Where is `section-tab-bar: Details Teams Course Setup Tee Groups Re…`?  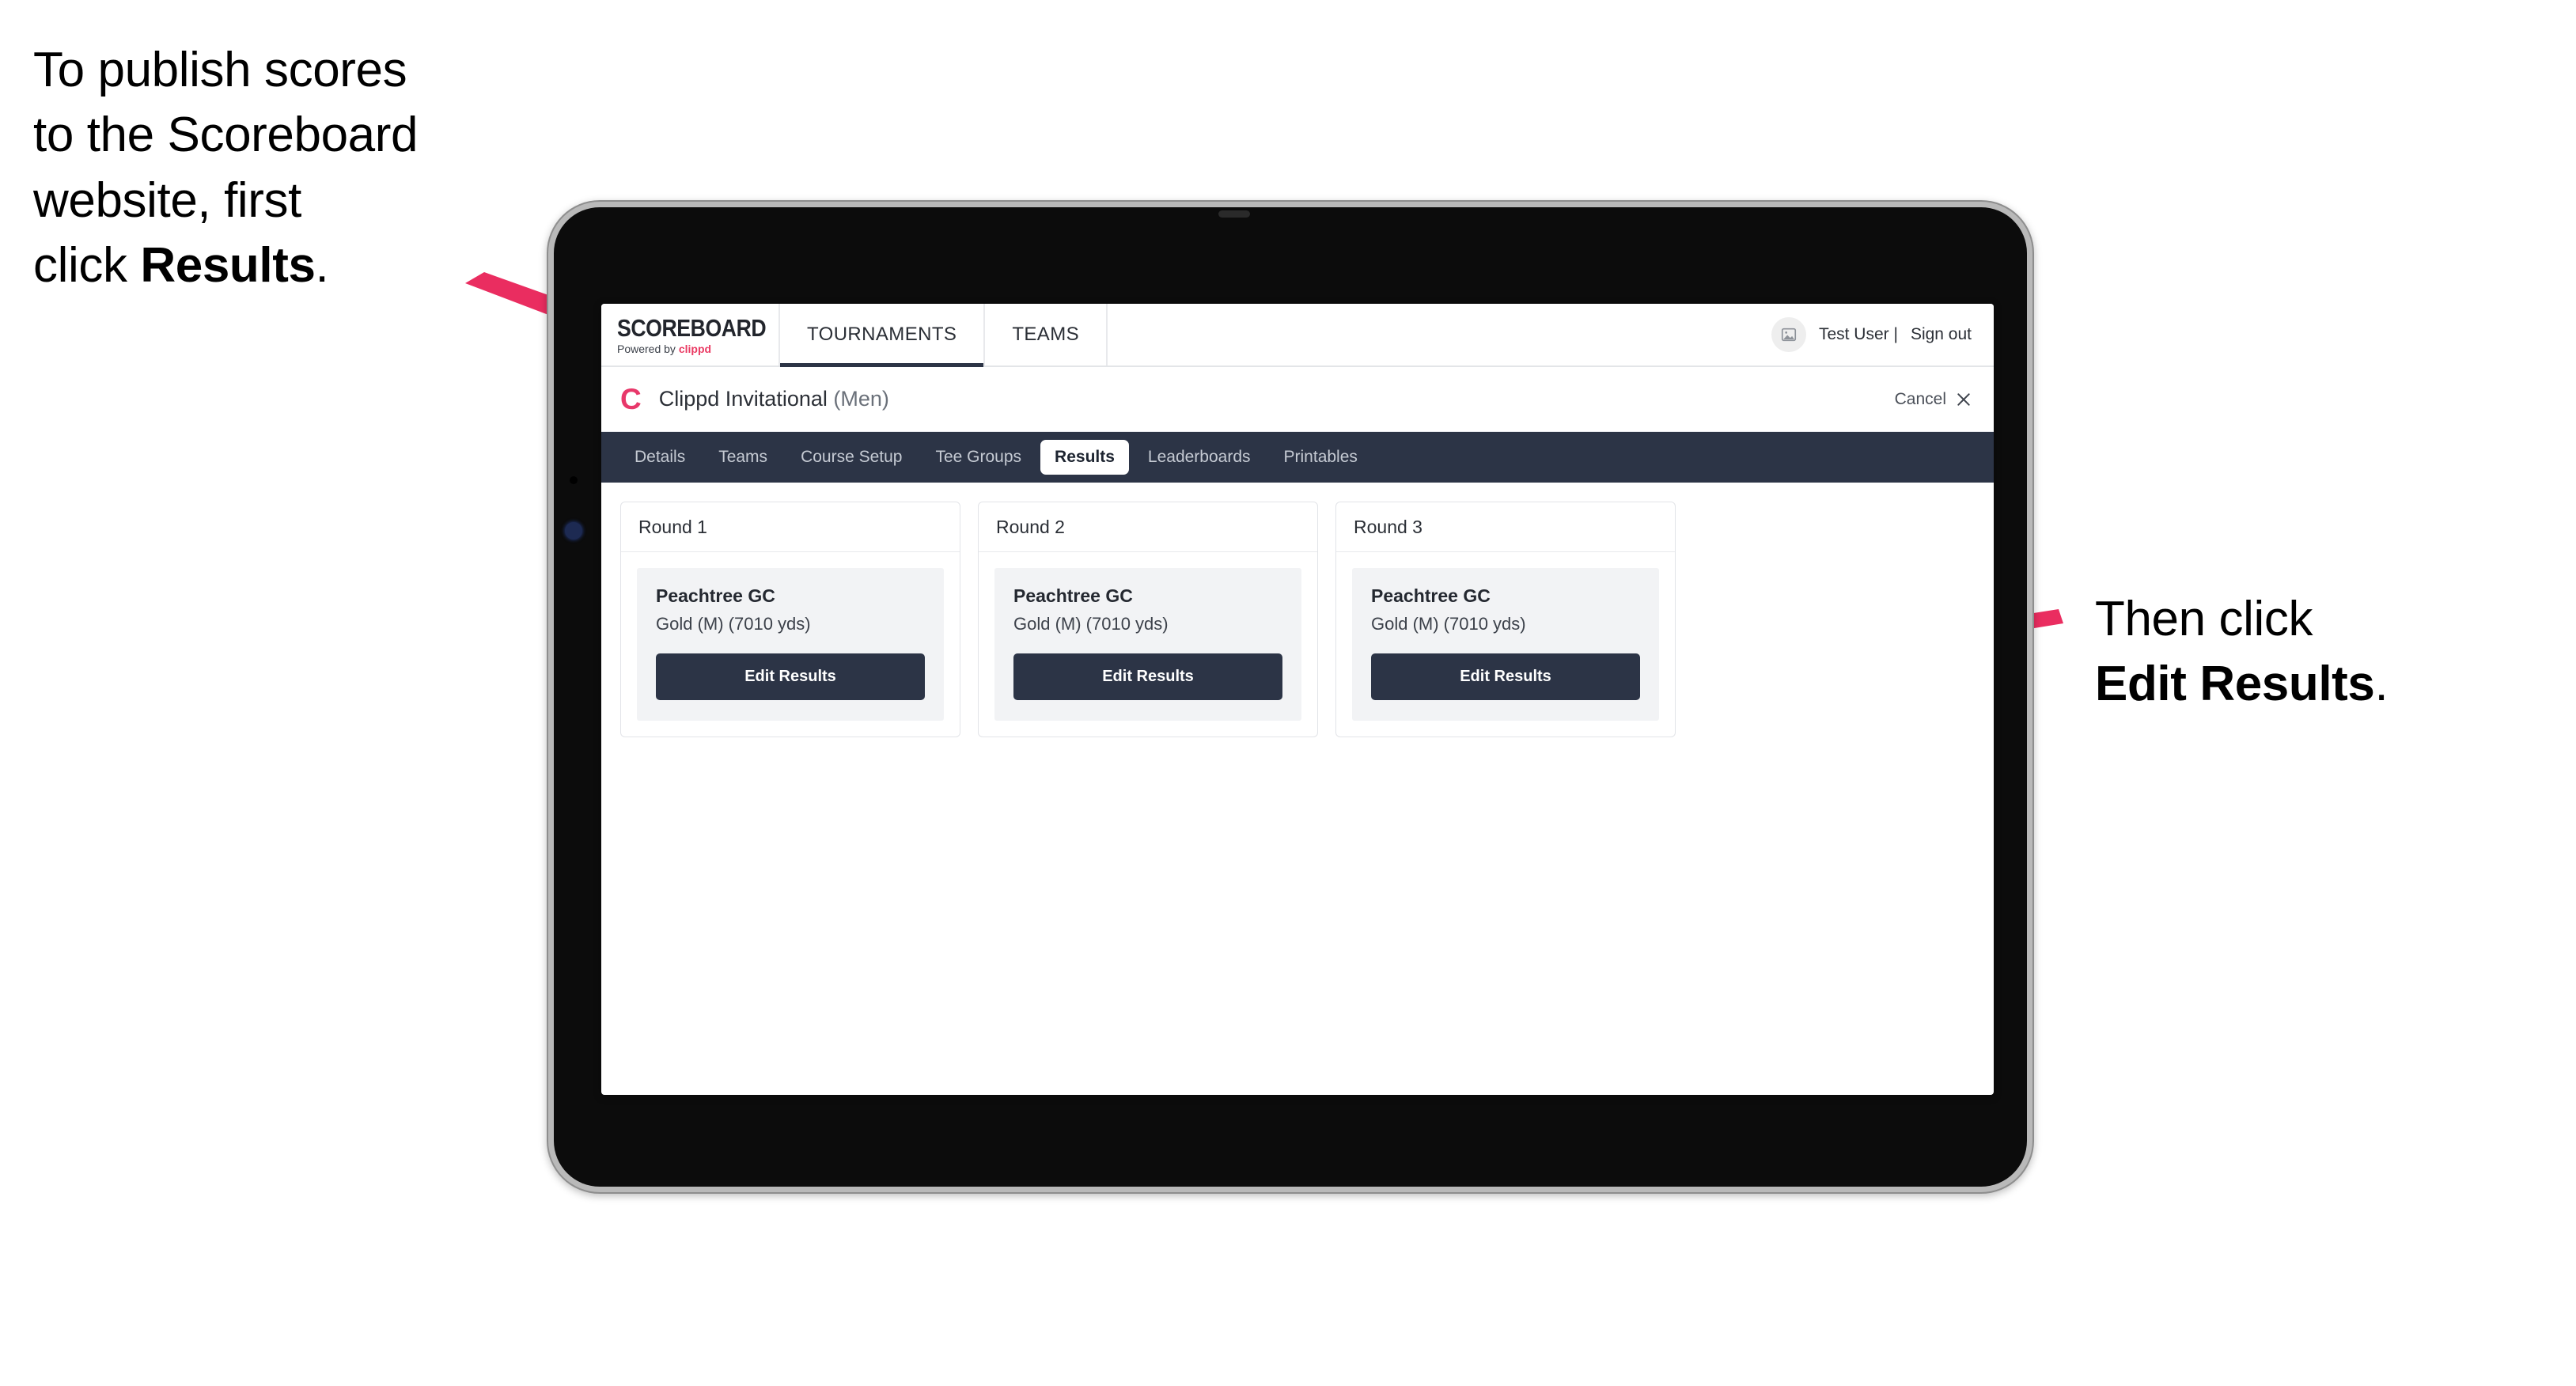 section-tab-bar: Details Teams Course Setup Tee Groups Re… is located at coordinates (1297, 458).